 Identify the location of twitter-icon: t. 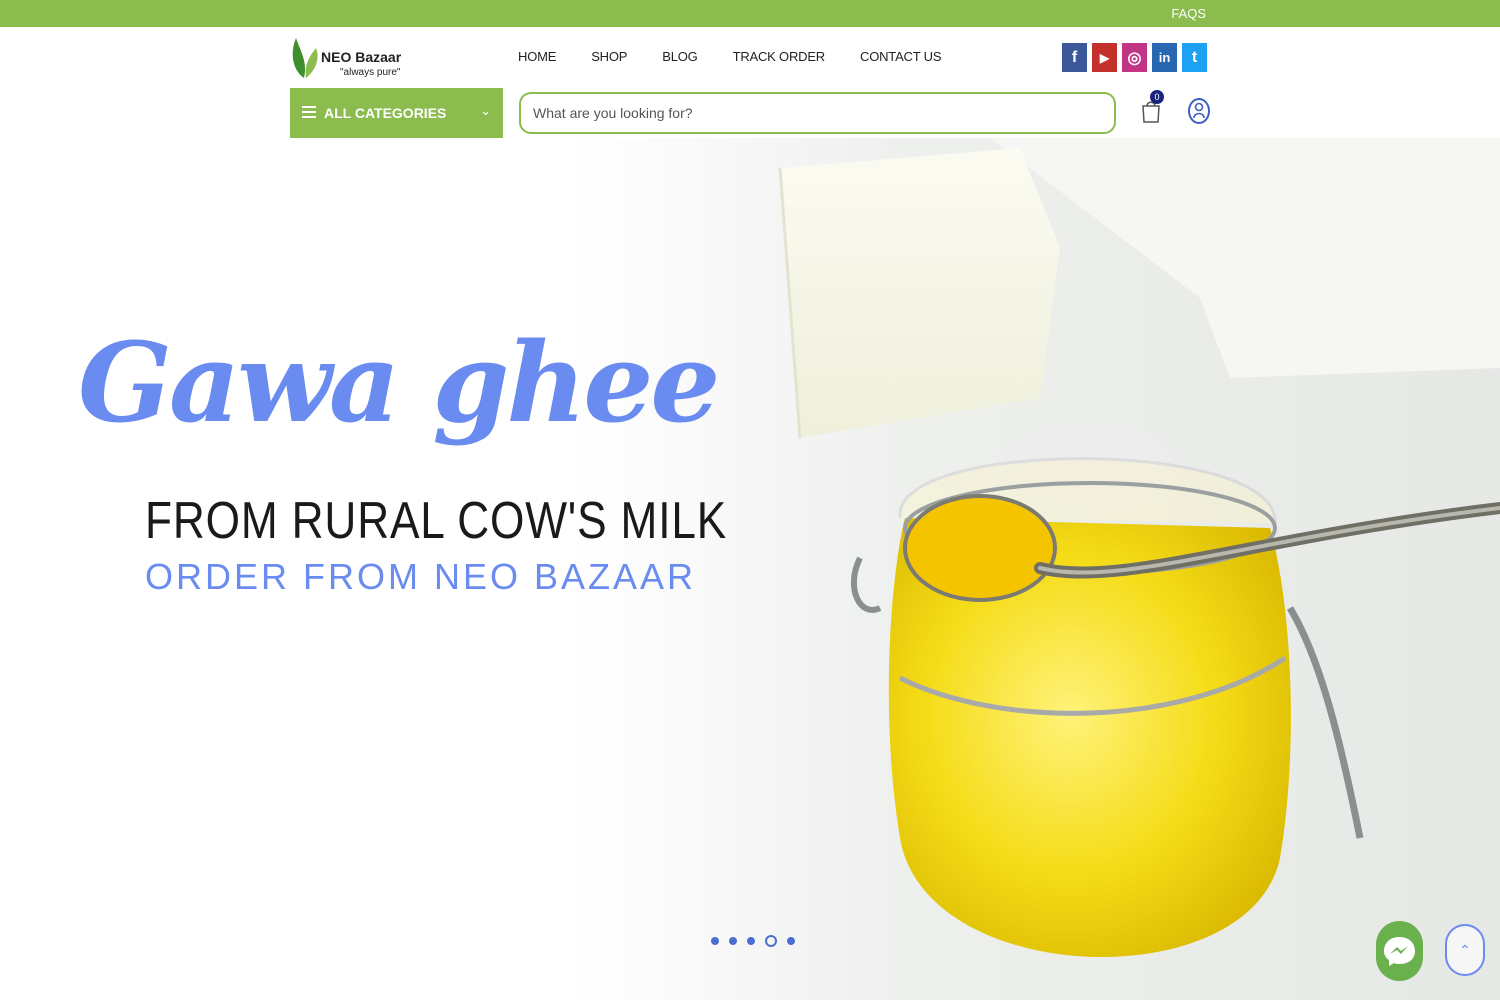
(1194, 57).